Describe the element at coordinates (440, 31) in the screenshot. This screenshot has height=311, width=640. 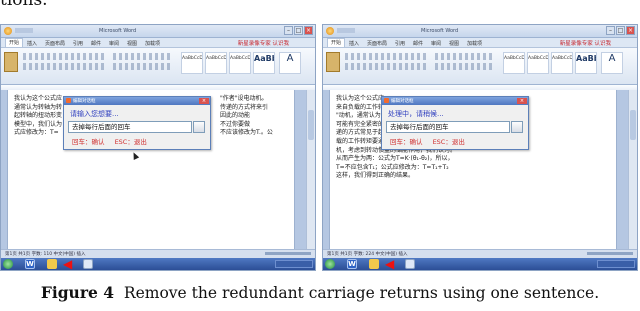
I see `window-title: Microsoft Word` at that location.